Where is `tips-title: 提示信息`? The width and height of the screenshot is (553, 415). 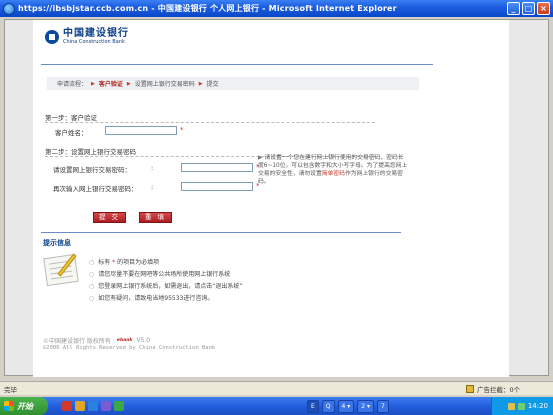 tips-title: 提示信息 is located at coordinates (57, 243).